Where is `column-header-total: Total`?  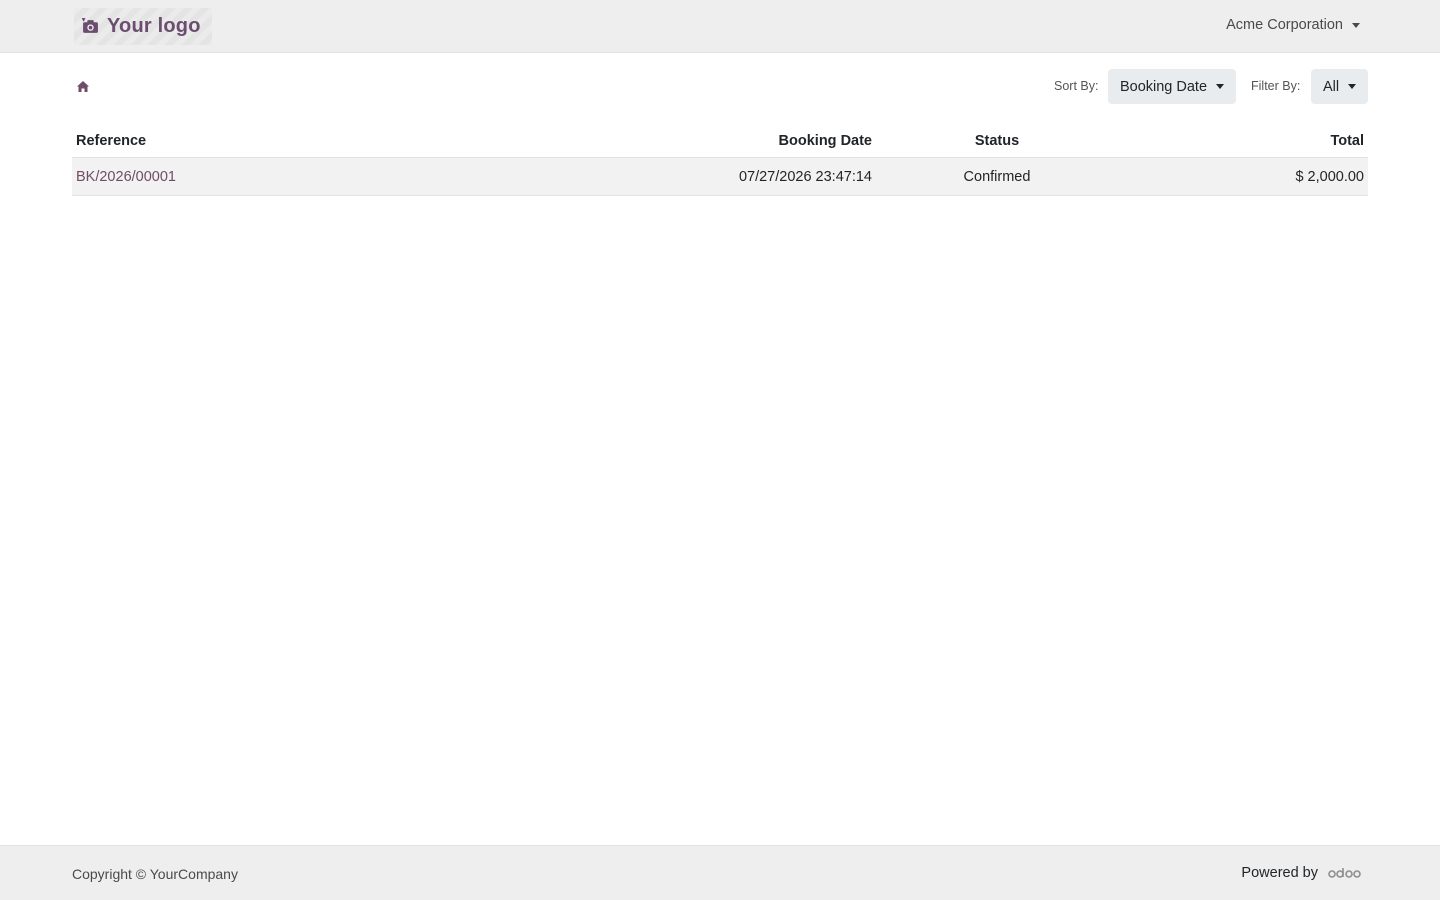
column-header-total: Total is located at coordinates (1347, 140).